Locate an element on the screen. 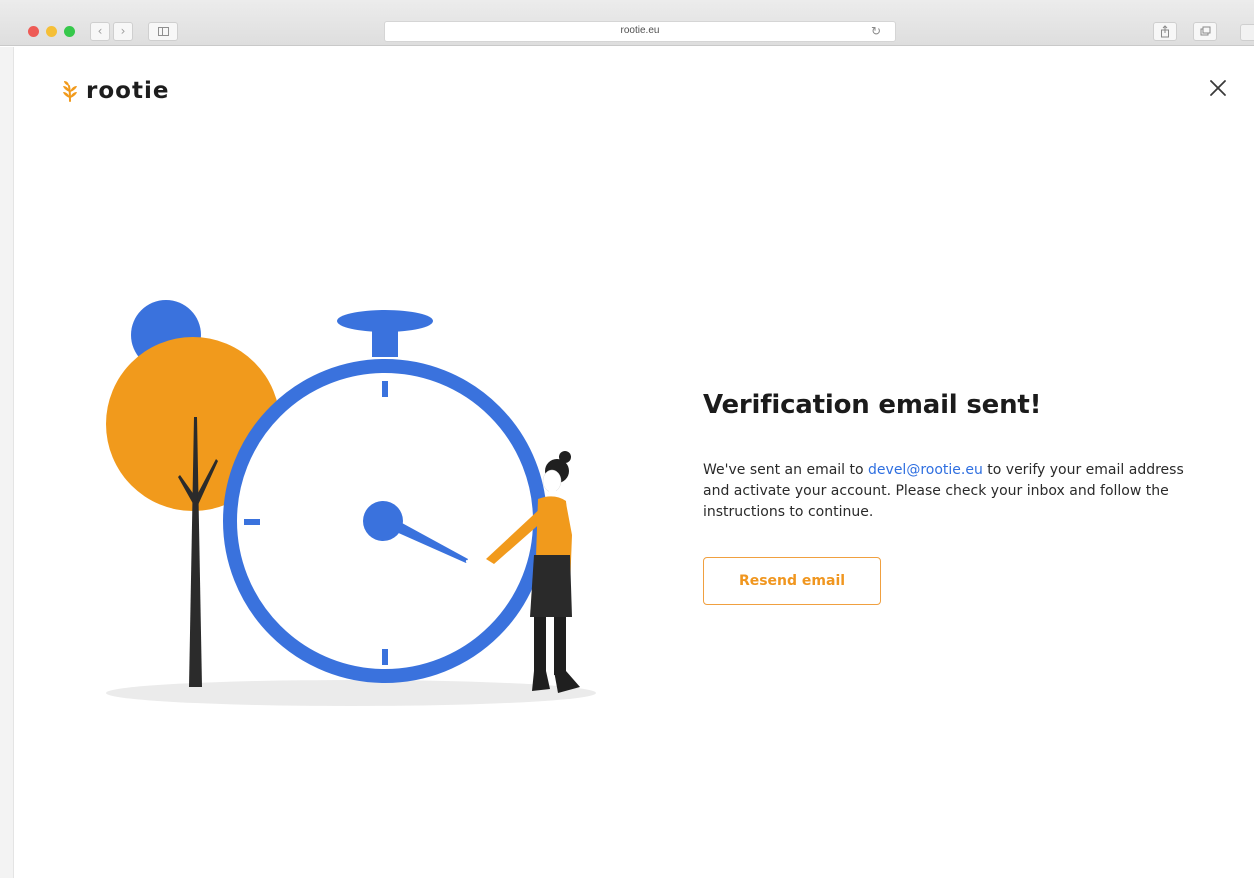 The height and width of the screenshot is (878, 1254). close-button is located at coordinates (1218, 88).